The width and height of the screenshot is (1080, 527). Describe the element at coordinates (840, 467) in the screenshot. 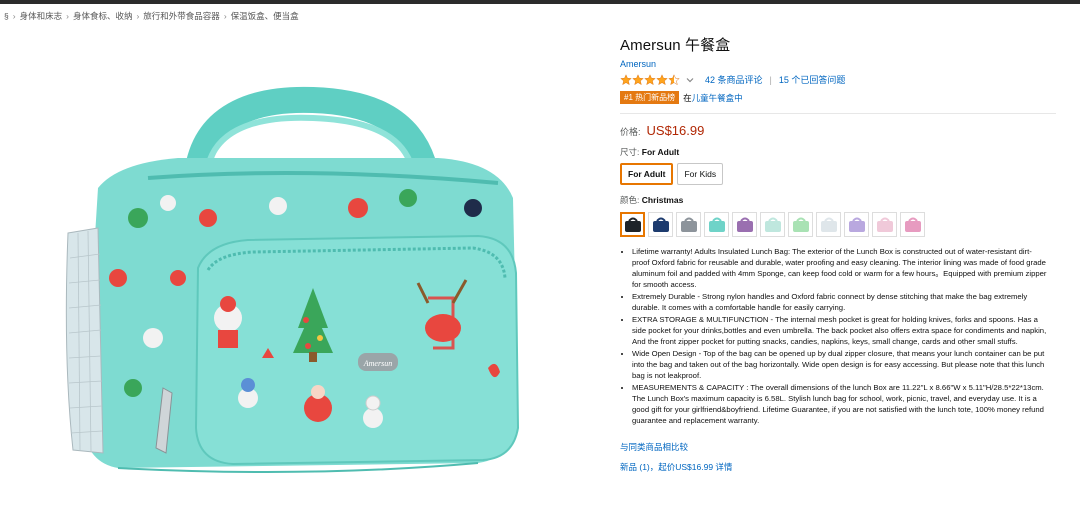

I see `new-offers-link: 新品 (1)，起价US$16.99 详情` at that location.